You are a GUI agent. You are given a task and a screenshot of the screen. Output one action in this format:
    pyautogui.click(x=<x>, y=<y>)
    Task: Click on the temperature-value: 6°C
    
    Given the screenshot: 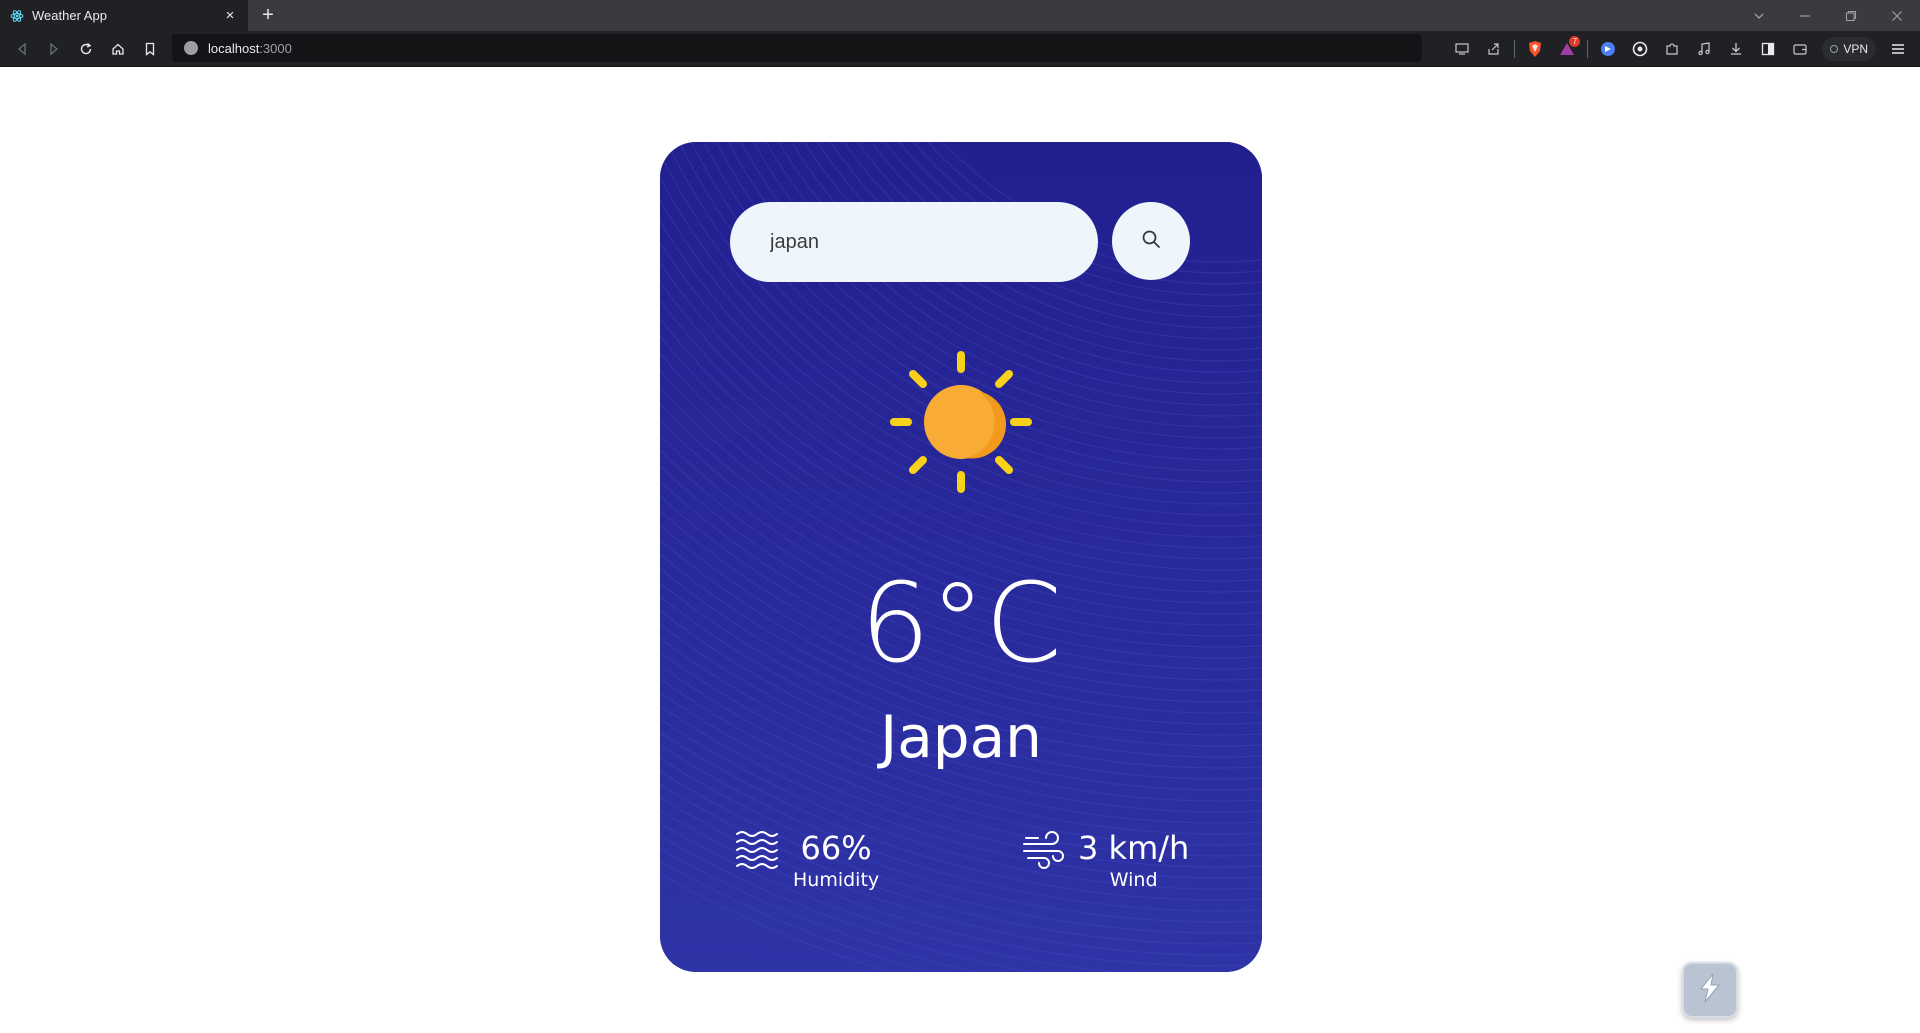 What is the action you would take?
    pyautogui.click(x=961, y=623)
    